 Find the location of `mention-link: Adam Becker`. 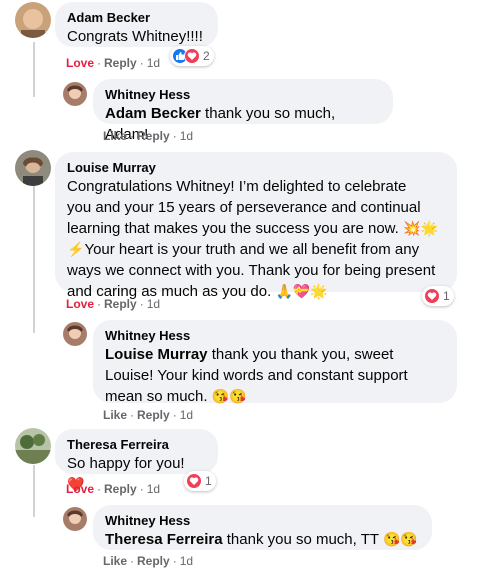

mention-link: Adam Becker is located at coordinates (153, 113).